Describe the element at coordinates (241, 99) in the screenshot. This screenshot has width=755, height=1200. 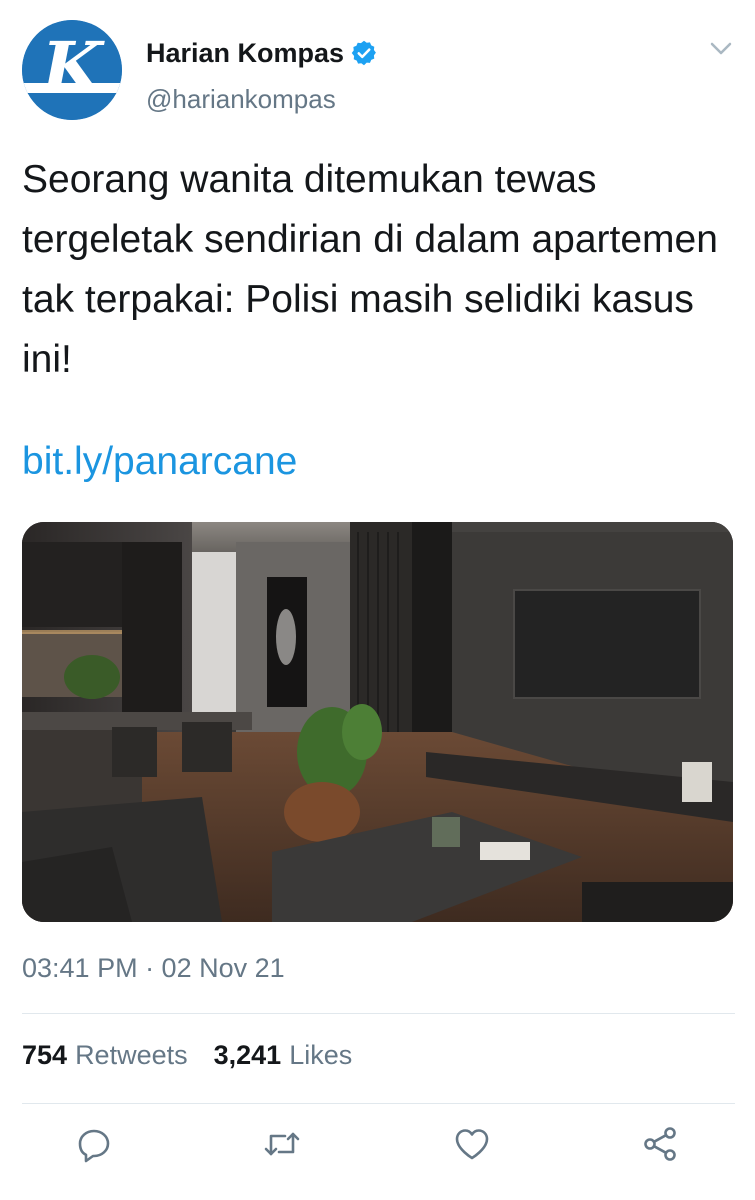
I see `user-handle: @hariankompas` at that location.